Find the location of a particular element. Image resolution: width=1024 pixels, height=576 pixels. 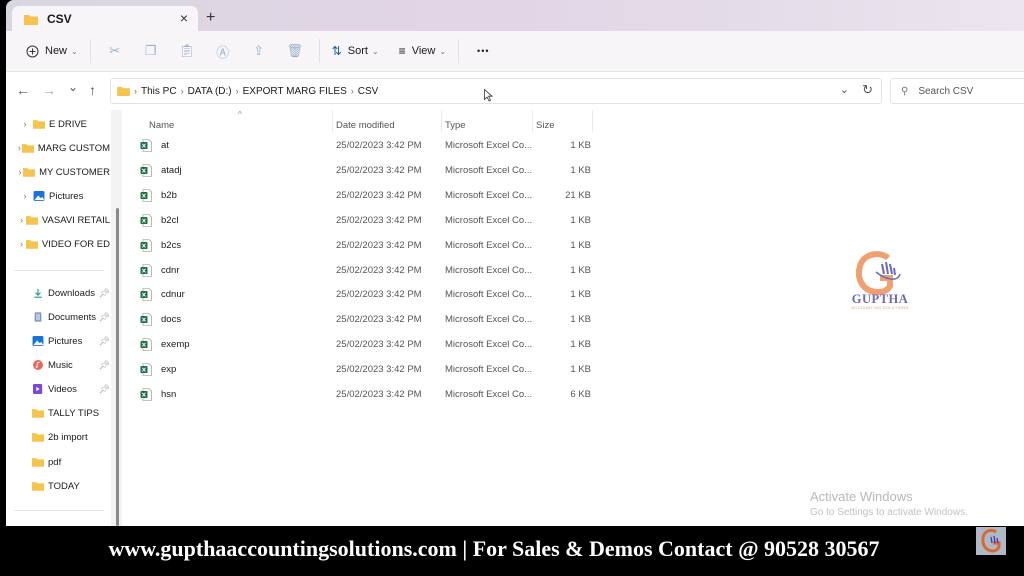

sidebar-item-2b-import: 2b import is located at coordinates (58, 437).